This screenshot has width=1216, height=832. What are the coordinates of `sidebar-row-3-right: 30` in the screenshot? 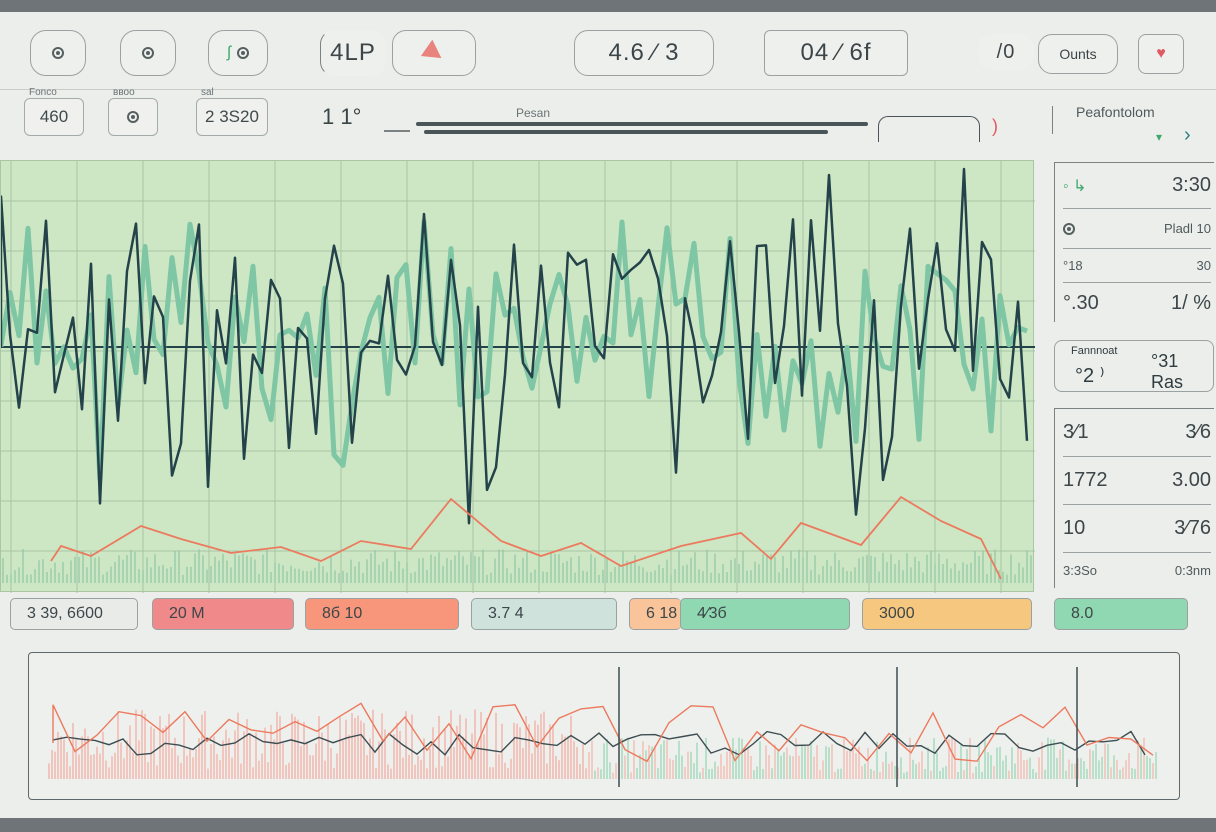 It's located at (1203, 265).